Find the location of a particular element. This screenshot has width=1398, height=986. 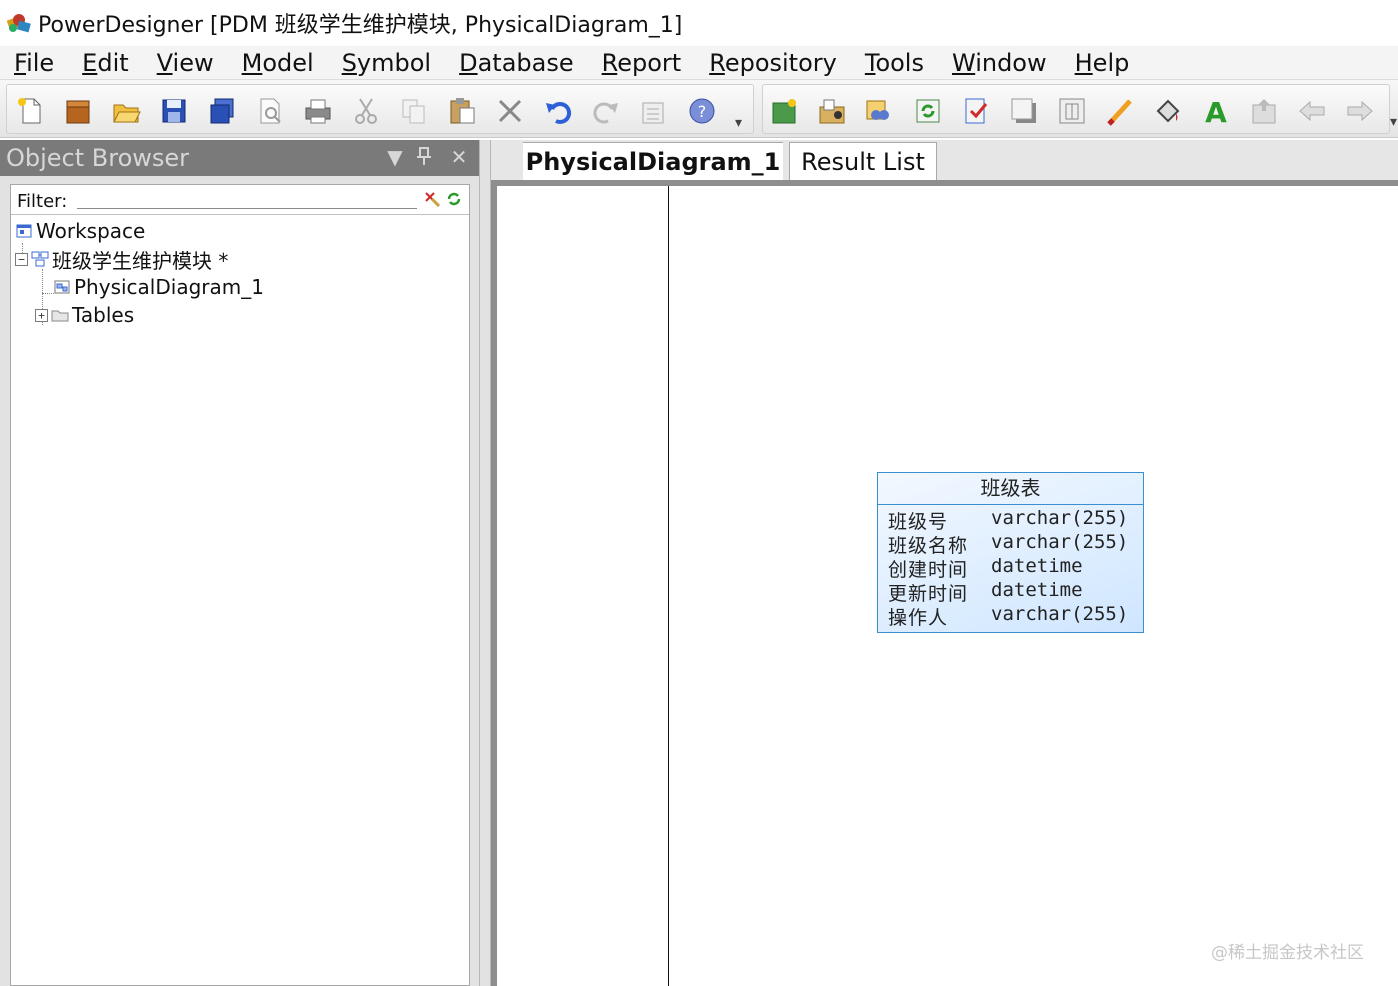

new-button is located at coordinates (30, 111).